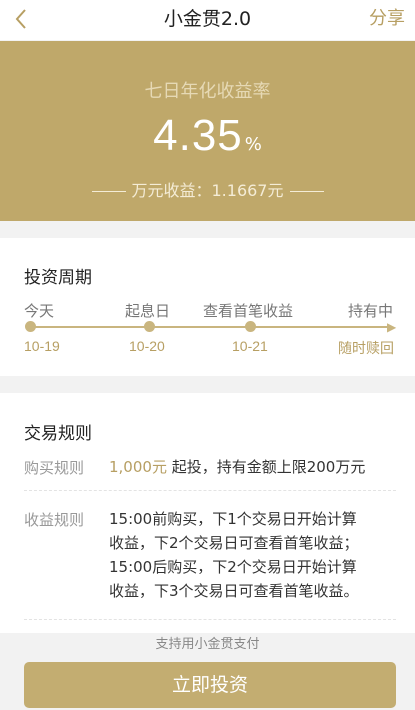  What do you see at coordinates (233, 567) in the screenshot?
I see `profit-rule-line: 15:00后购买，下2个交易日开始计算` at bounding box center [233, 567].